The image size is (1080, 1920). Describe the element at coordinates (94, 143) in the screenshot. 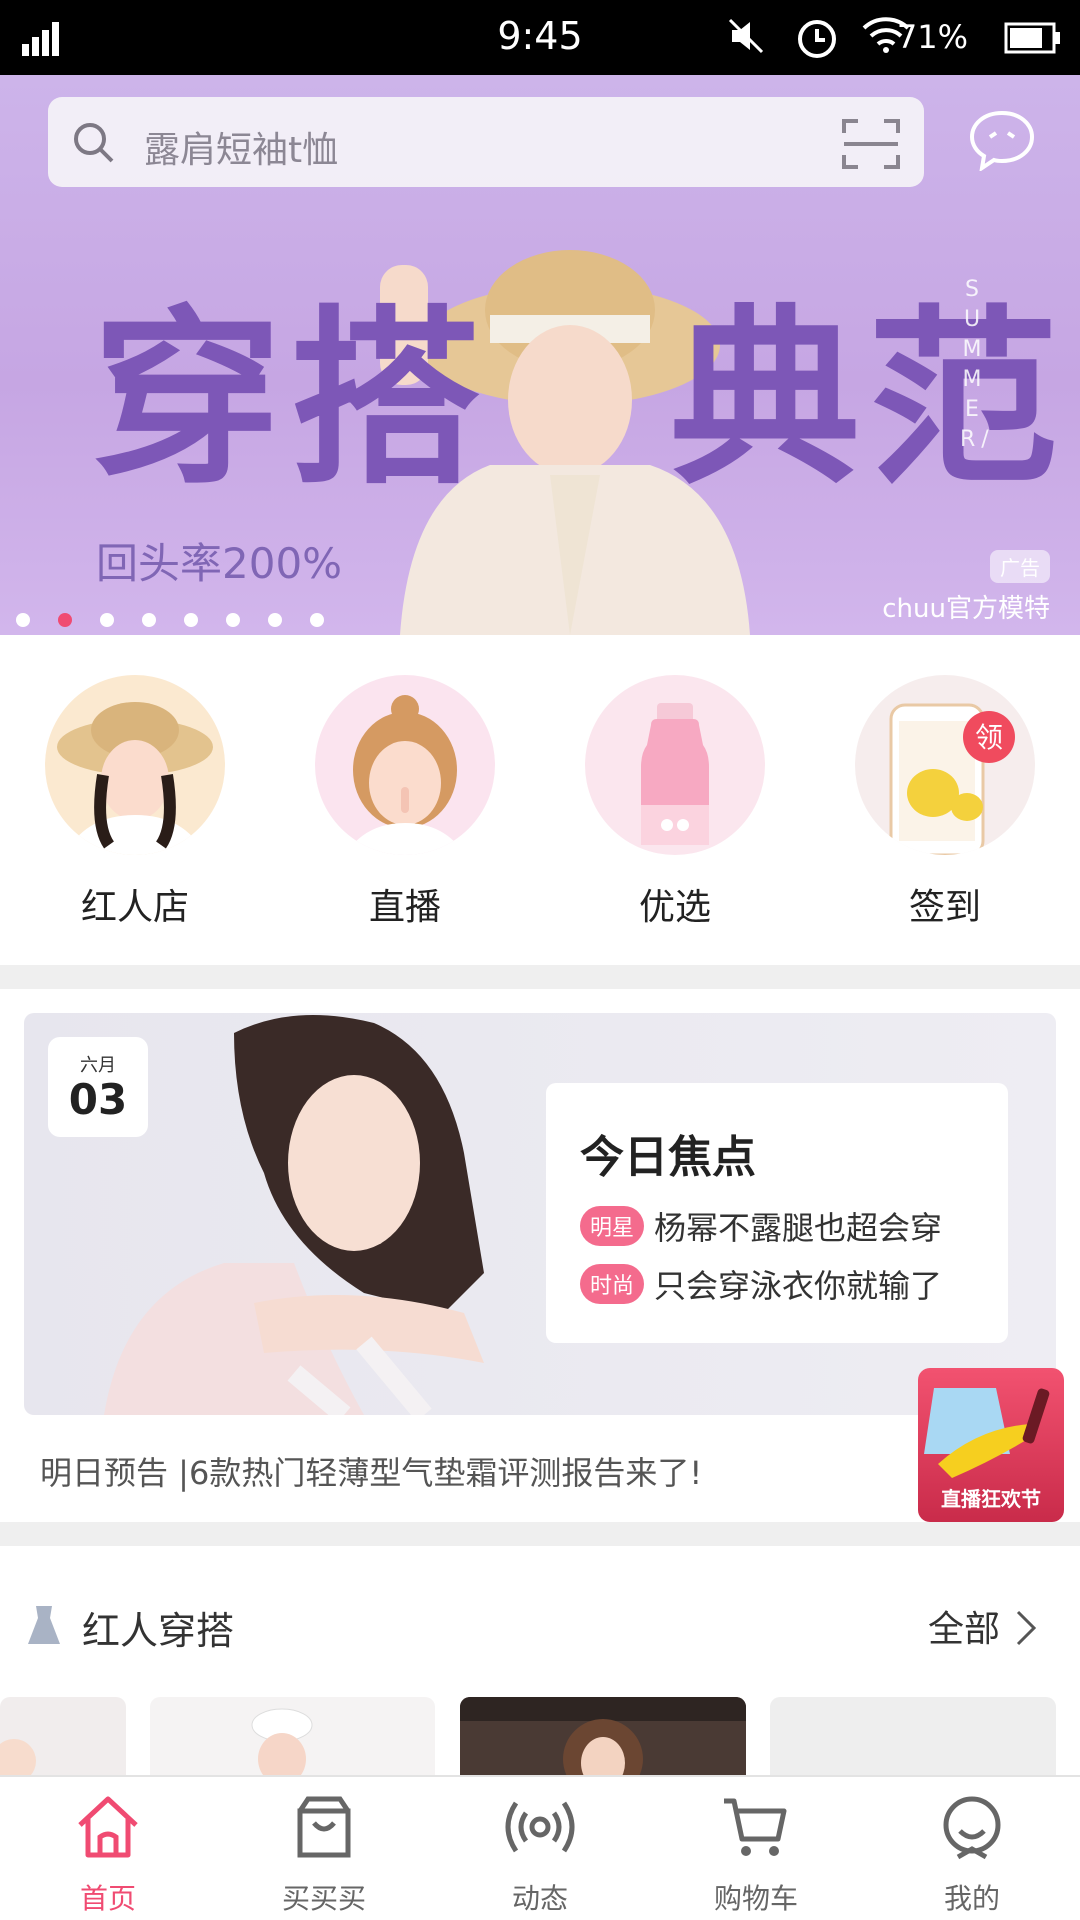

I see `search-icon` at that location.